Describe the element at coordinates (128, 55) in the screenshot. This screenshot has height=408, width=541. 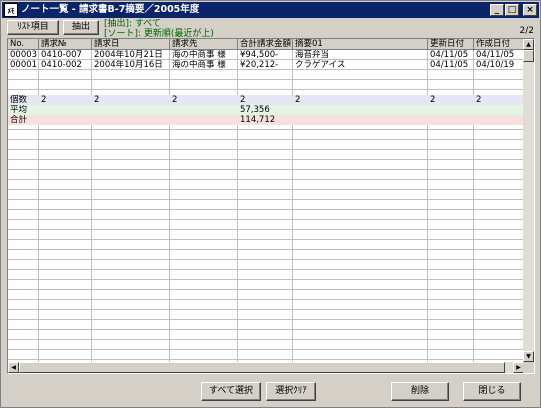
I see `row-invoice-date: 2004年10月21日` at that location.